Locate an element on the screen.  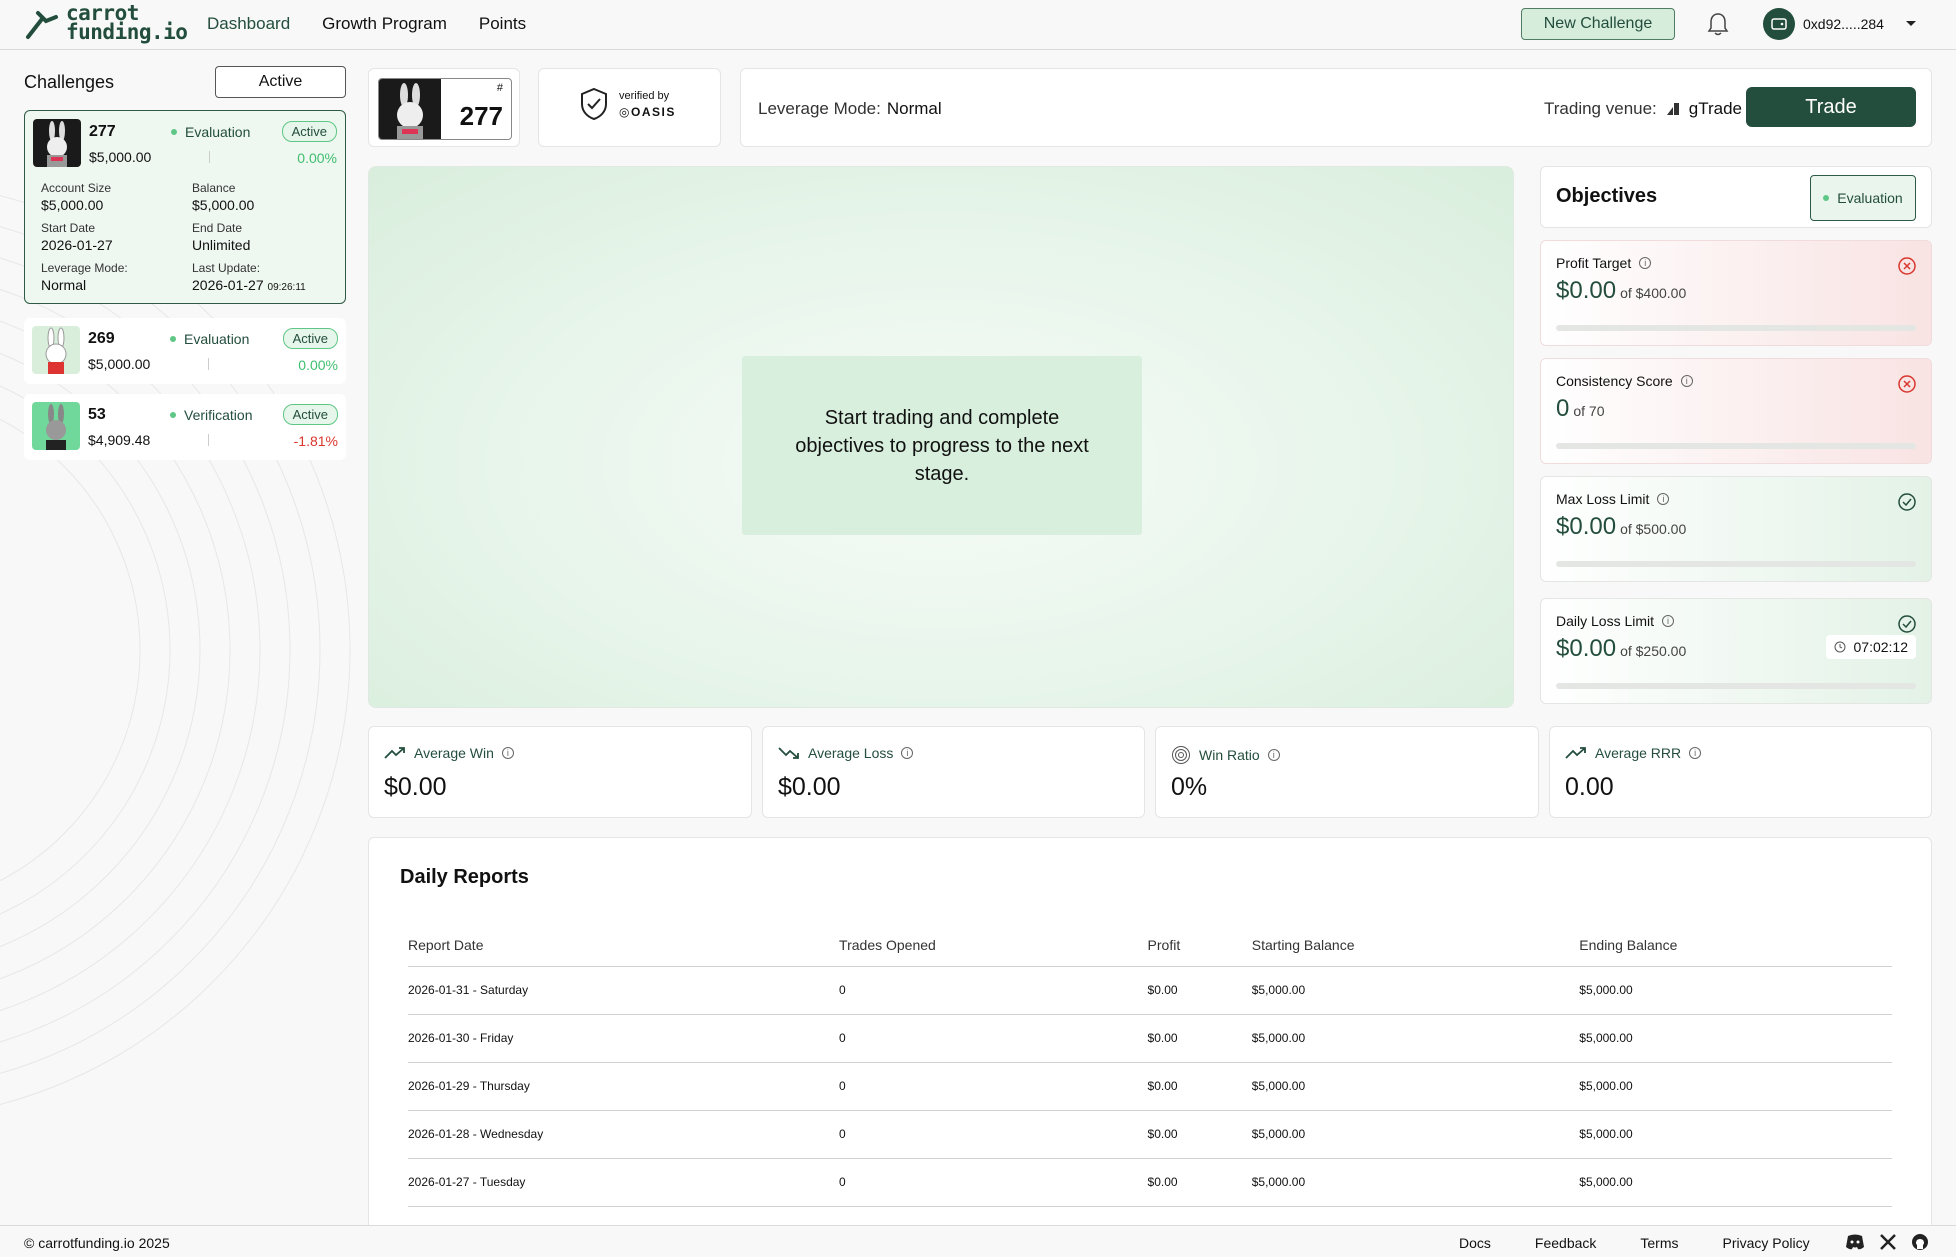
gtrade-icon is located at coordinates (1672, 109).